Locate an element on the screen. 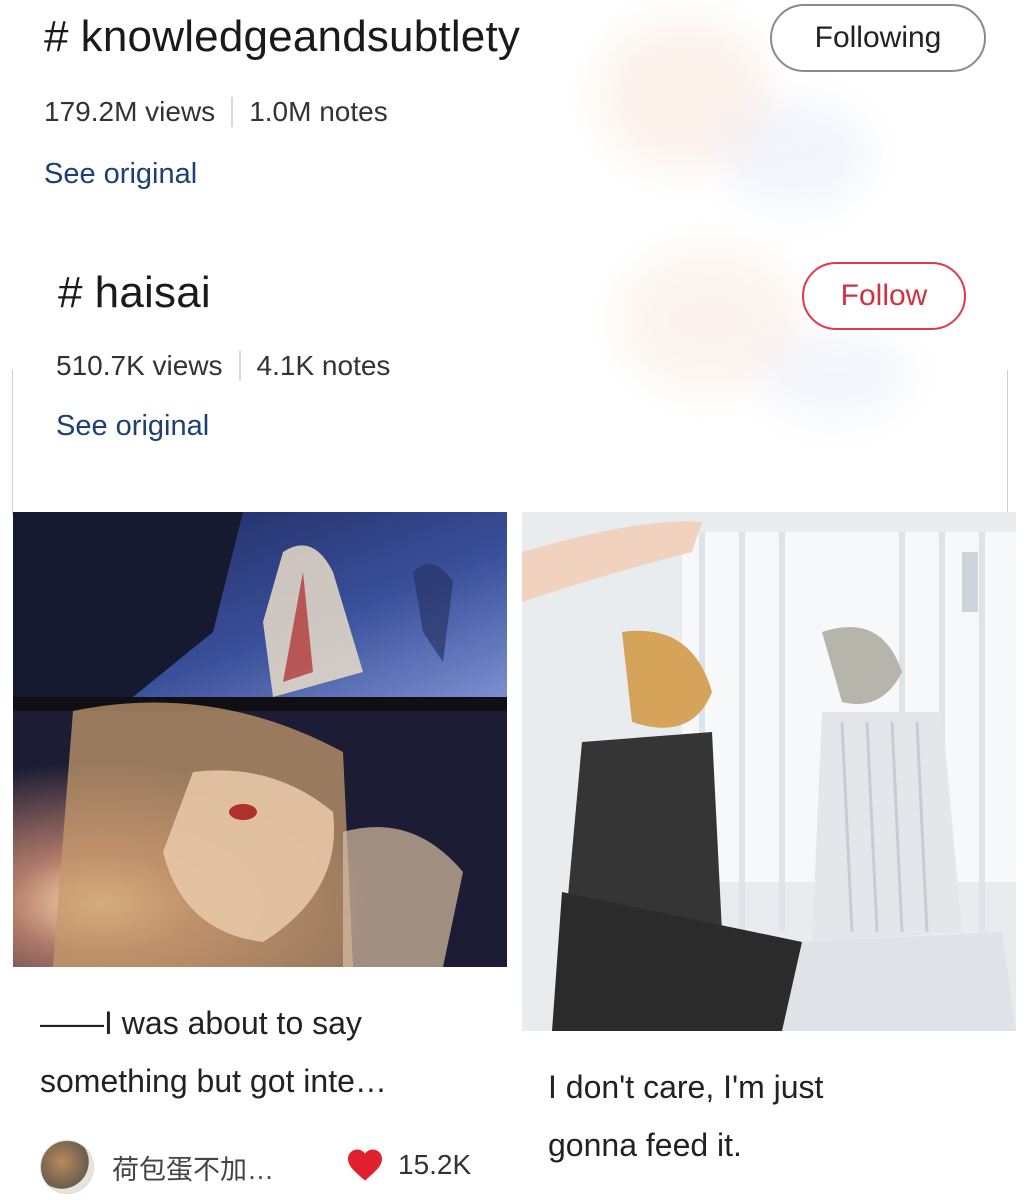 This screenshot has height=1200, width=1030. like-button: 15.2K is located at coordinates (408, 1165).